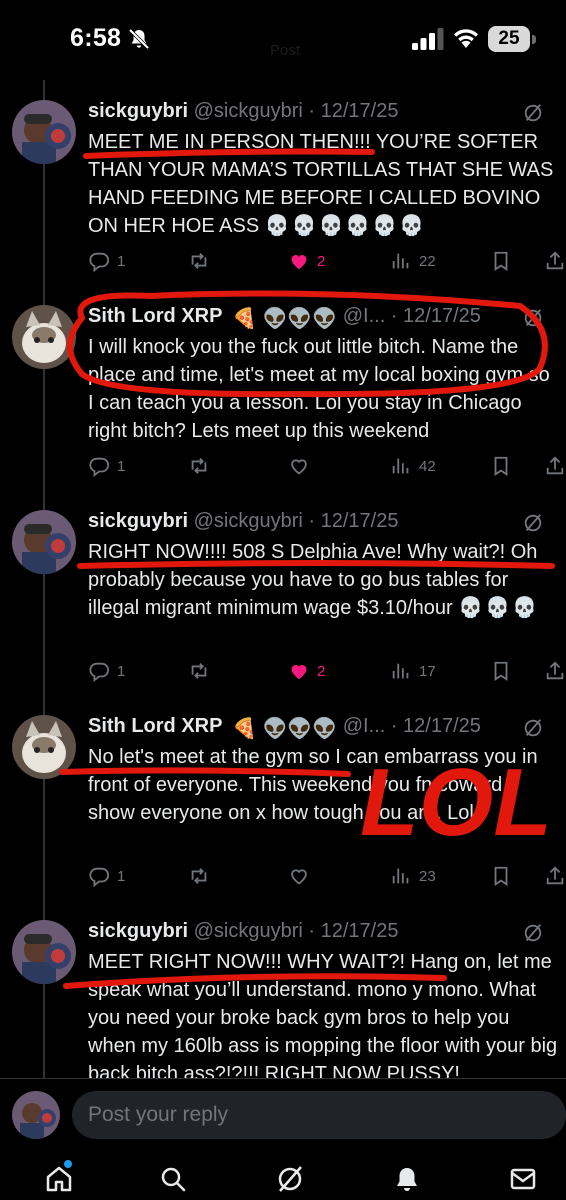 This screenshot has height=1200, width=566. Describe the element at coordinates (427, 671) in the screenshot. I see `view-count: 17` at that location.